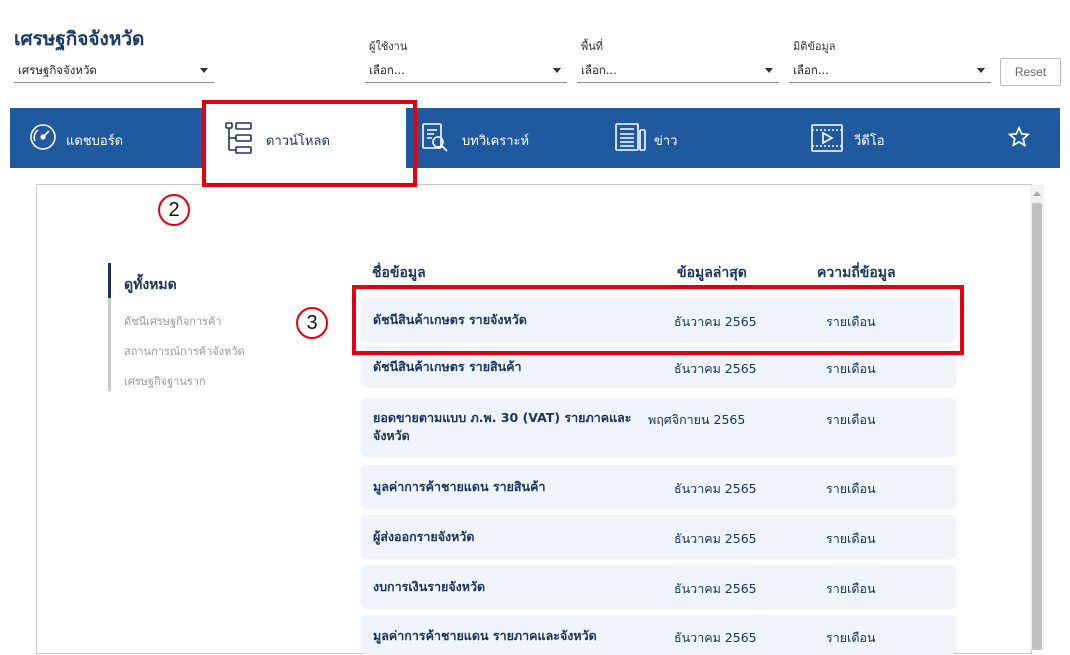 Image resolution: width=1070 pixels, height=655 pixels. What do you see at coordinates (388, 46) in the screenshot?
I see `user-filter-label: ผู้ใช้งาน` at bounding box center [388, 46].